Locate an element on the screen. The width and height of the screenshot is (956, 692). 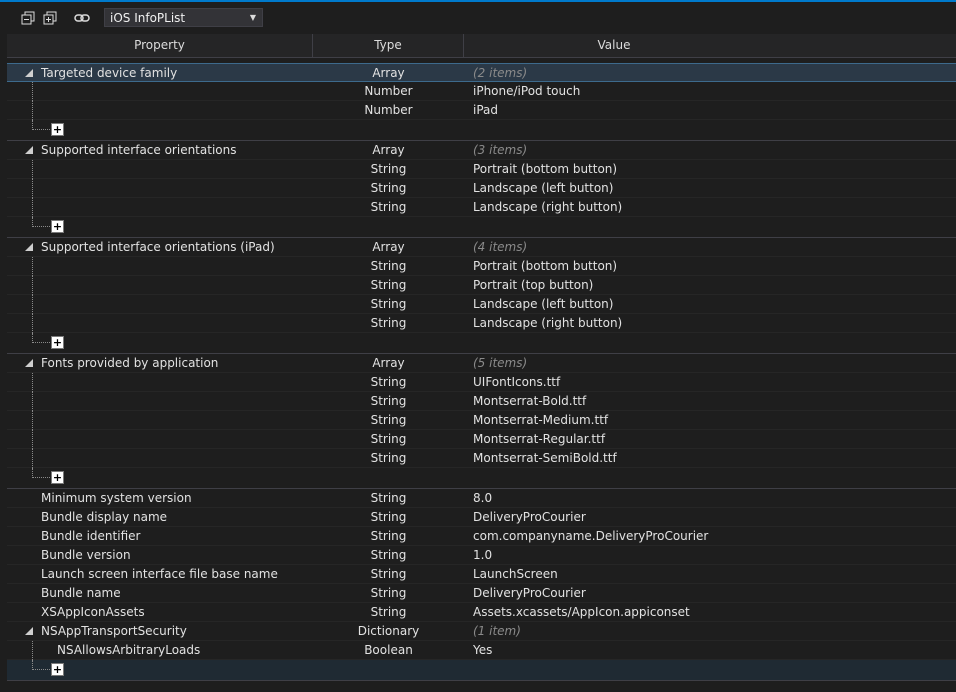
property-value: com.companyname.DeliveryProCourier is located at coordinates (590, 536).